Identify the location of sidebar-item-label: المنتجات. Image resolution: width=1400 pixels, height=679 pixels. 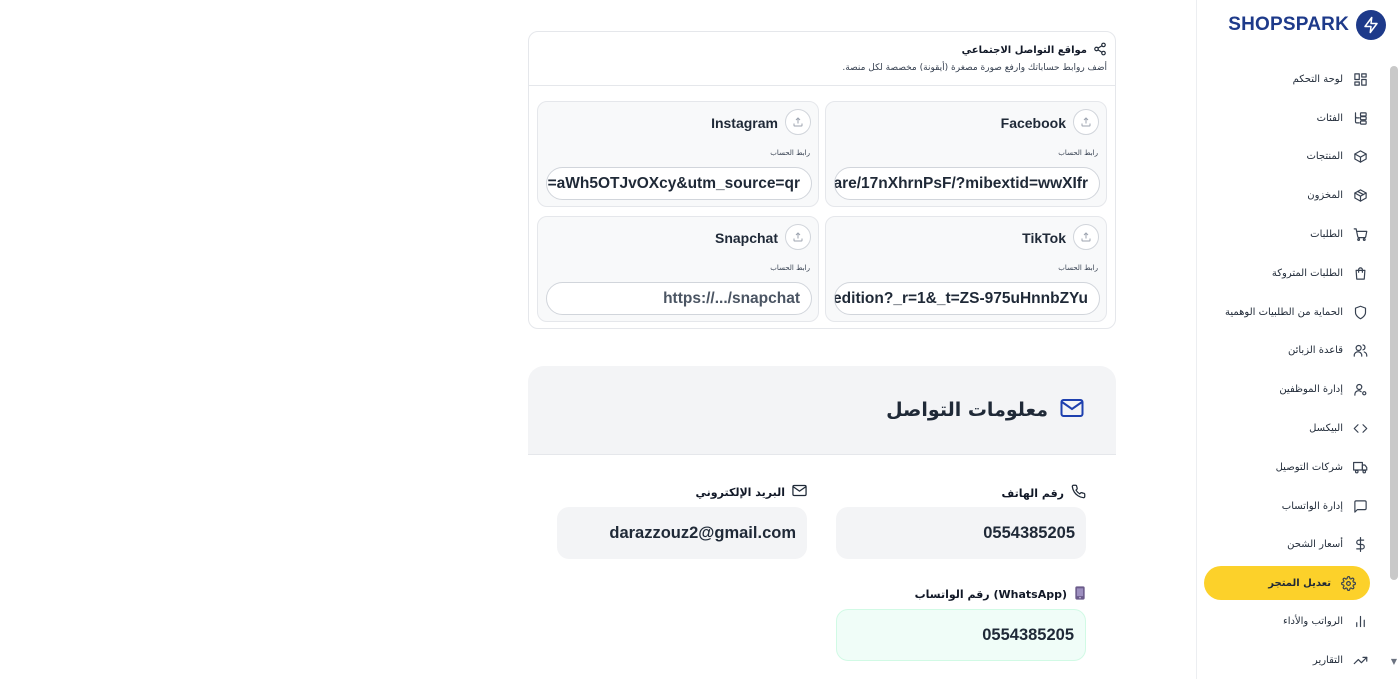
(1324, 157).